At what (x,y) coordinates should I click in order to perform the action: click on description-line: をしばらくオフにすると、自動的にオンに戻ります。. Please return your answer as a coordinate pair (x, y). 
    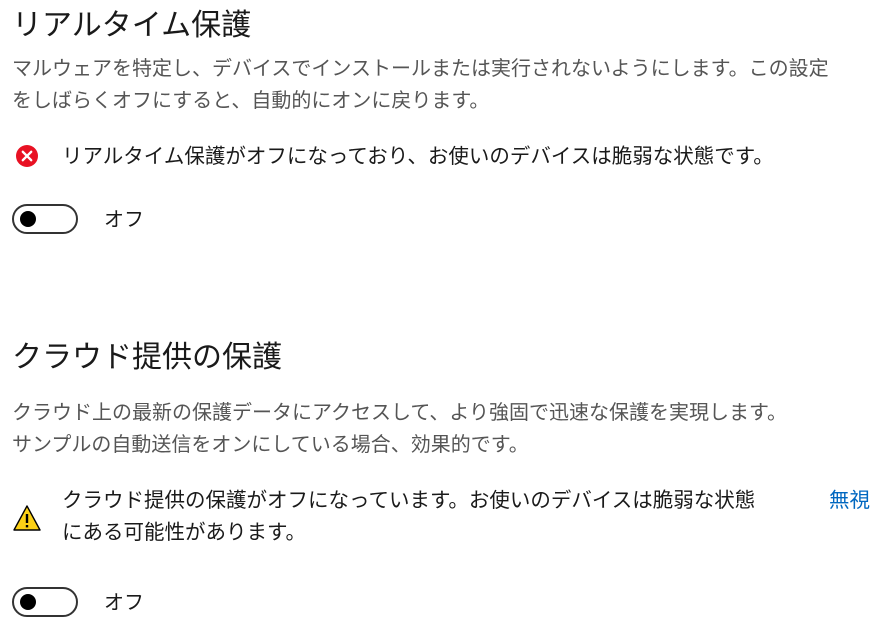
    Looking at the image, I should click on (251, 100).